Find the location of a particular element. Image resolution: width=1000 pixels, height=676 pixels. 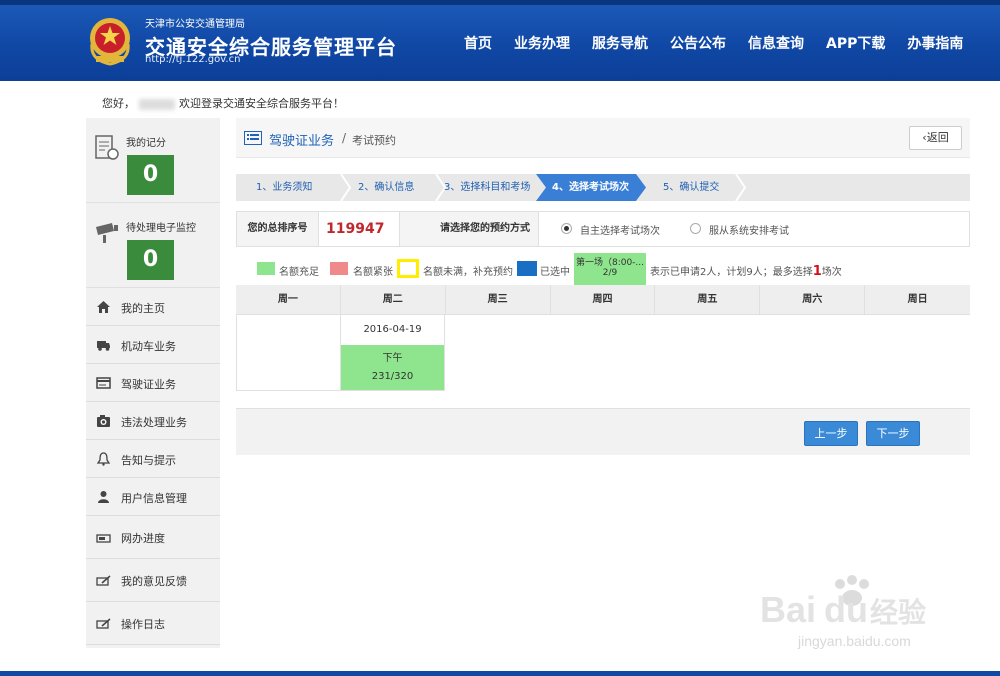

sidebar-item-log: 操作日志 is located at coordinates (153, 623).